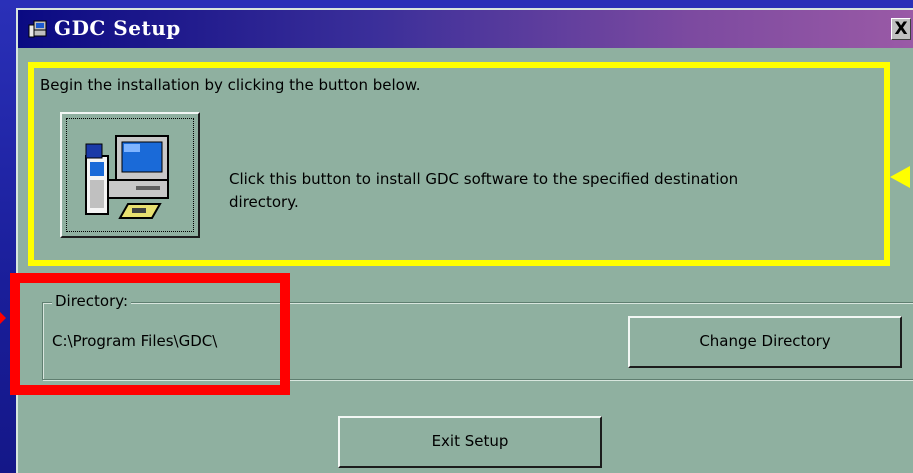 The height and width of the screenshot is (473, 913). I want to click on close-button: X, so click(901, 29).